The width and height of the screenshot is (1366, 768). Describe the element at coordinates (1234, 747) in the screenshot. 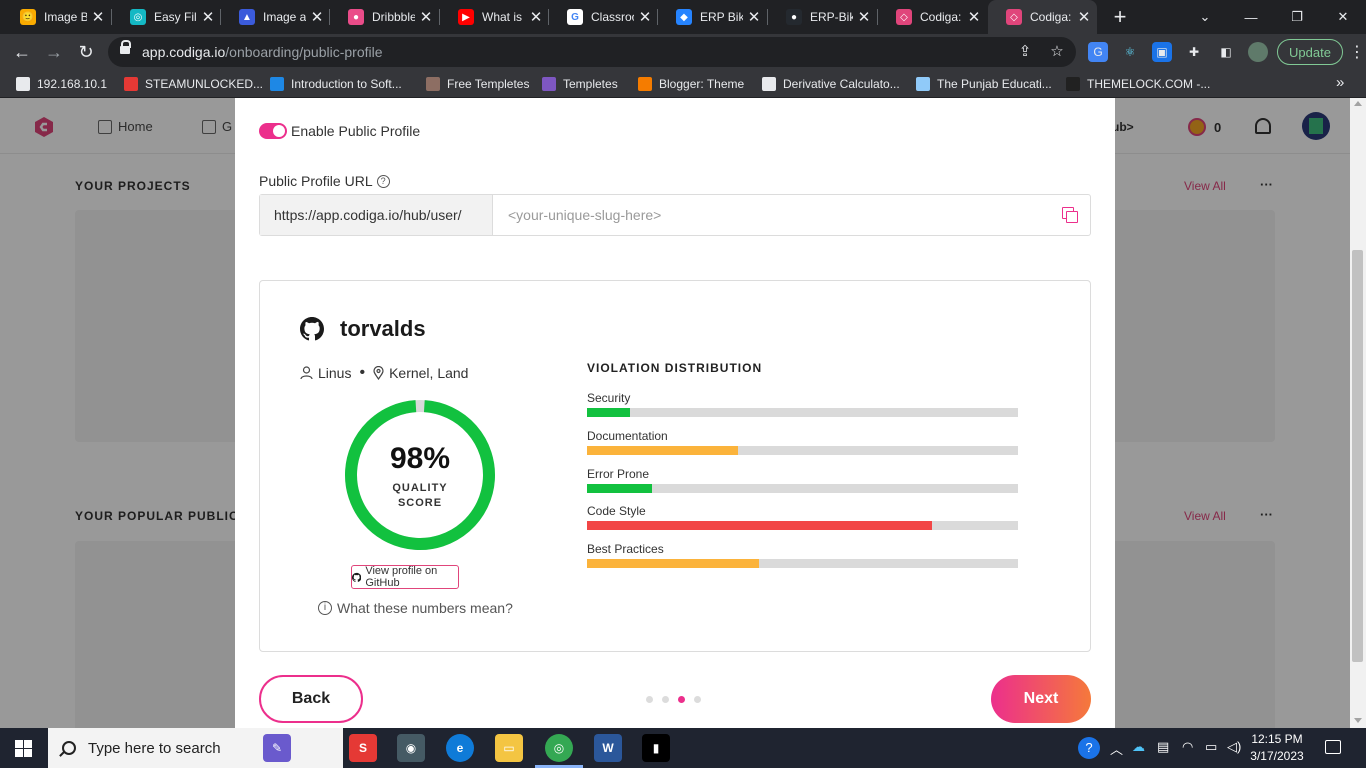

I see `volume-icon: ◁)` at that location.